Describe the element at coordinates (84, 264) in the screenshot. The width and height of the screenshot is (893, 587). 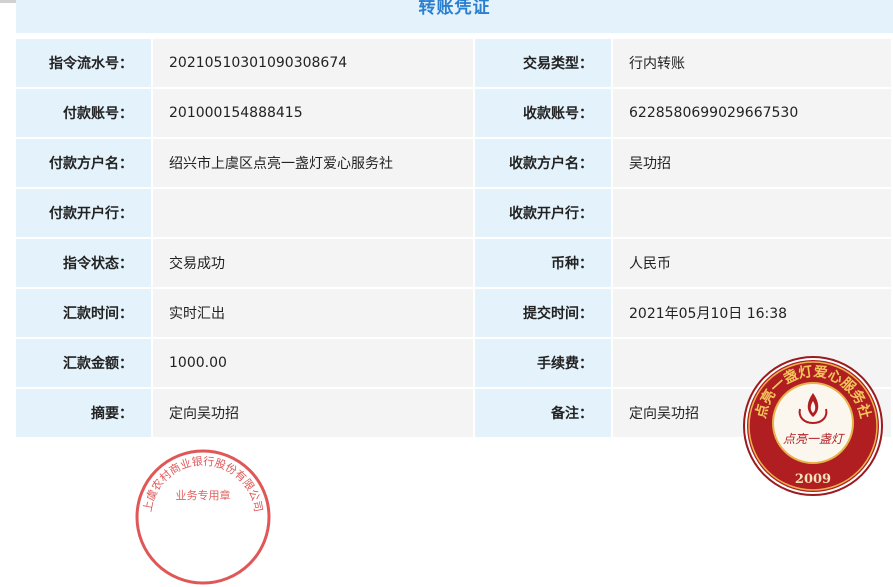
I see `label-instruction-status: 指令状态：` at that location.